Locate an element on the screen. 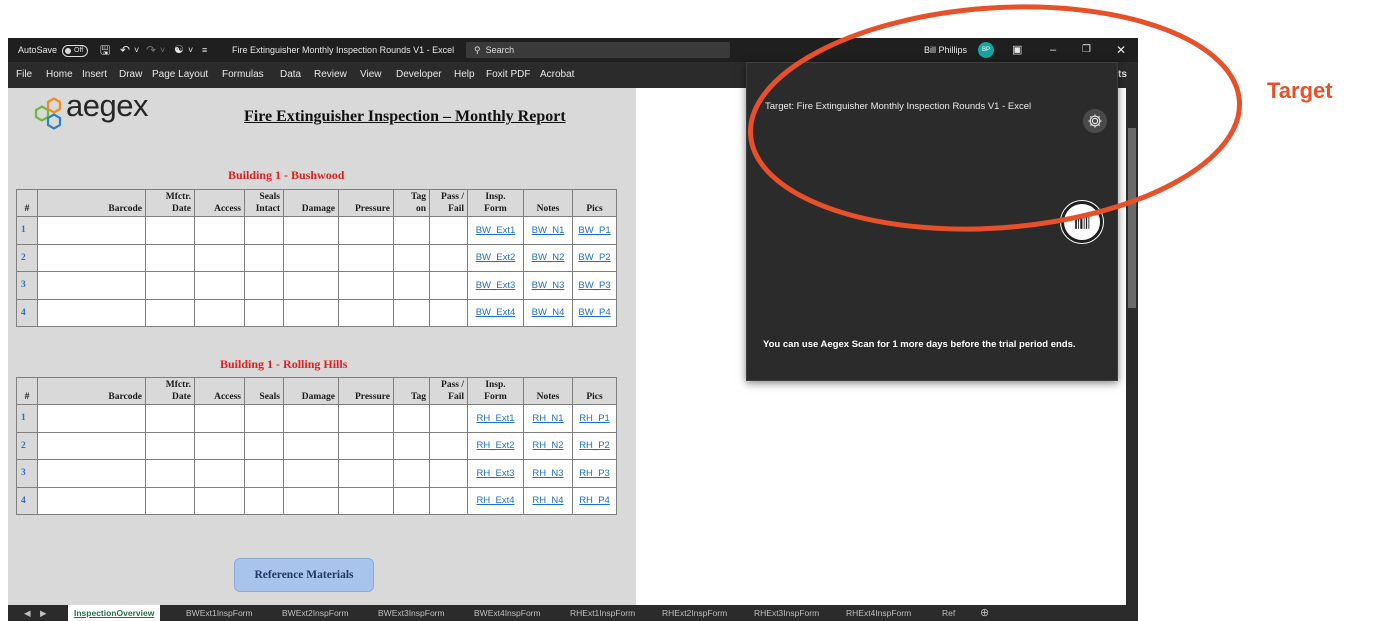 The width and height of the screenshot is (1377, 621). pics-link: RH_P2 is located at coordinates (594, 445).